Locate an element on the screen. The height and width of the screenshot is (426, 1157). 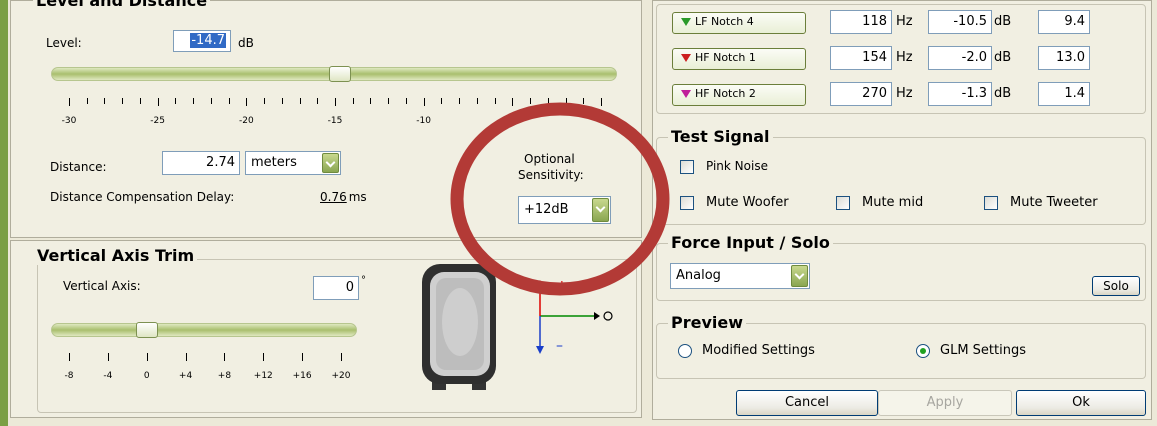
delay-unit: ms is located at coordinates (357, 197).